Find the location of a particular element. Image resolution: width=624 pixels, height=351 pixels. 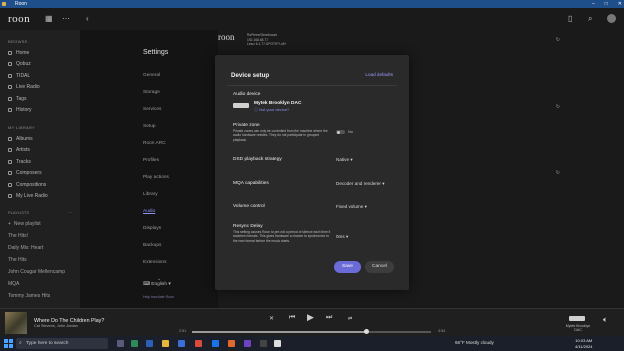

shuffle-icon: ✕ is located at coordinates (271, 318).